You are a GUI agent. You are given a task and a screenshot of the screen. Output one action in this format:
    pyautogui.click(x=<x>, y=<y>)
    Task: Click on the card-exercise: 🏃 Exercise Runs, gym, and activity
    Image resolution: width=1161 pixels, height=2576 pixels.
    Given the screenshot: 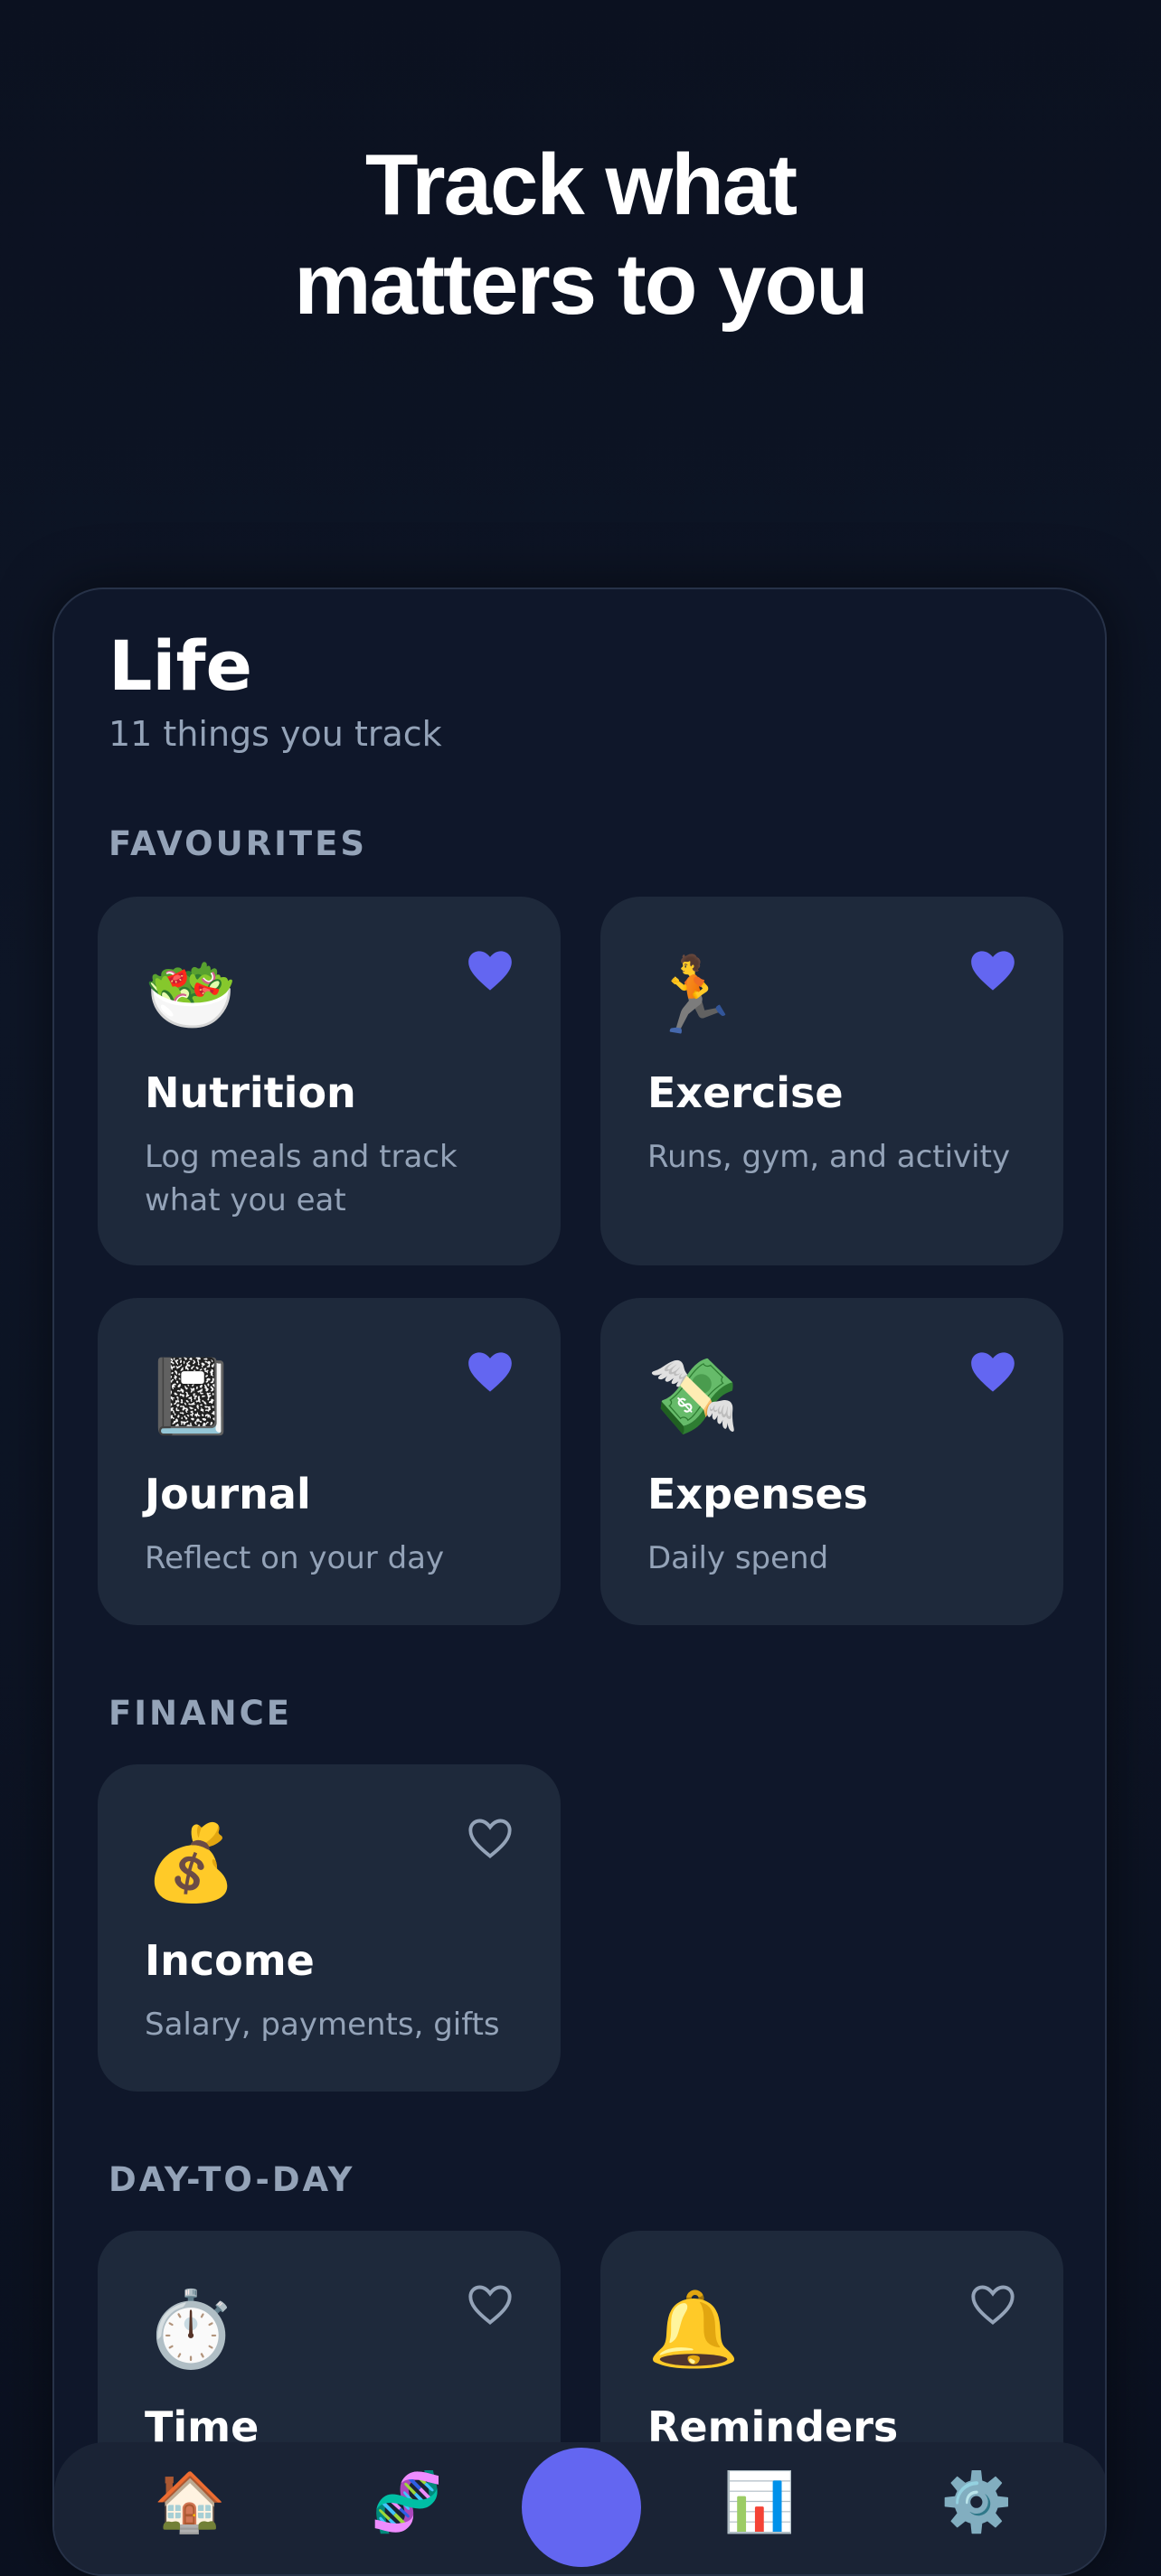 What is the action you would take?
    pyautogui.click(x=831, y=1081)
    